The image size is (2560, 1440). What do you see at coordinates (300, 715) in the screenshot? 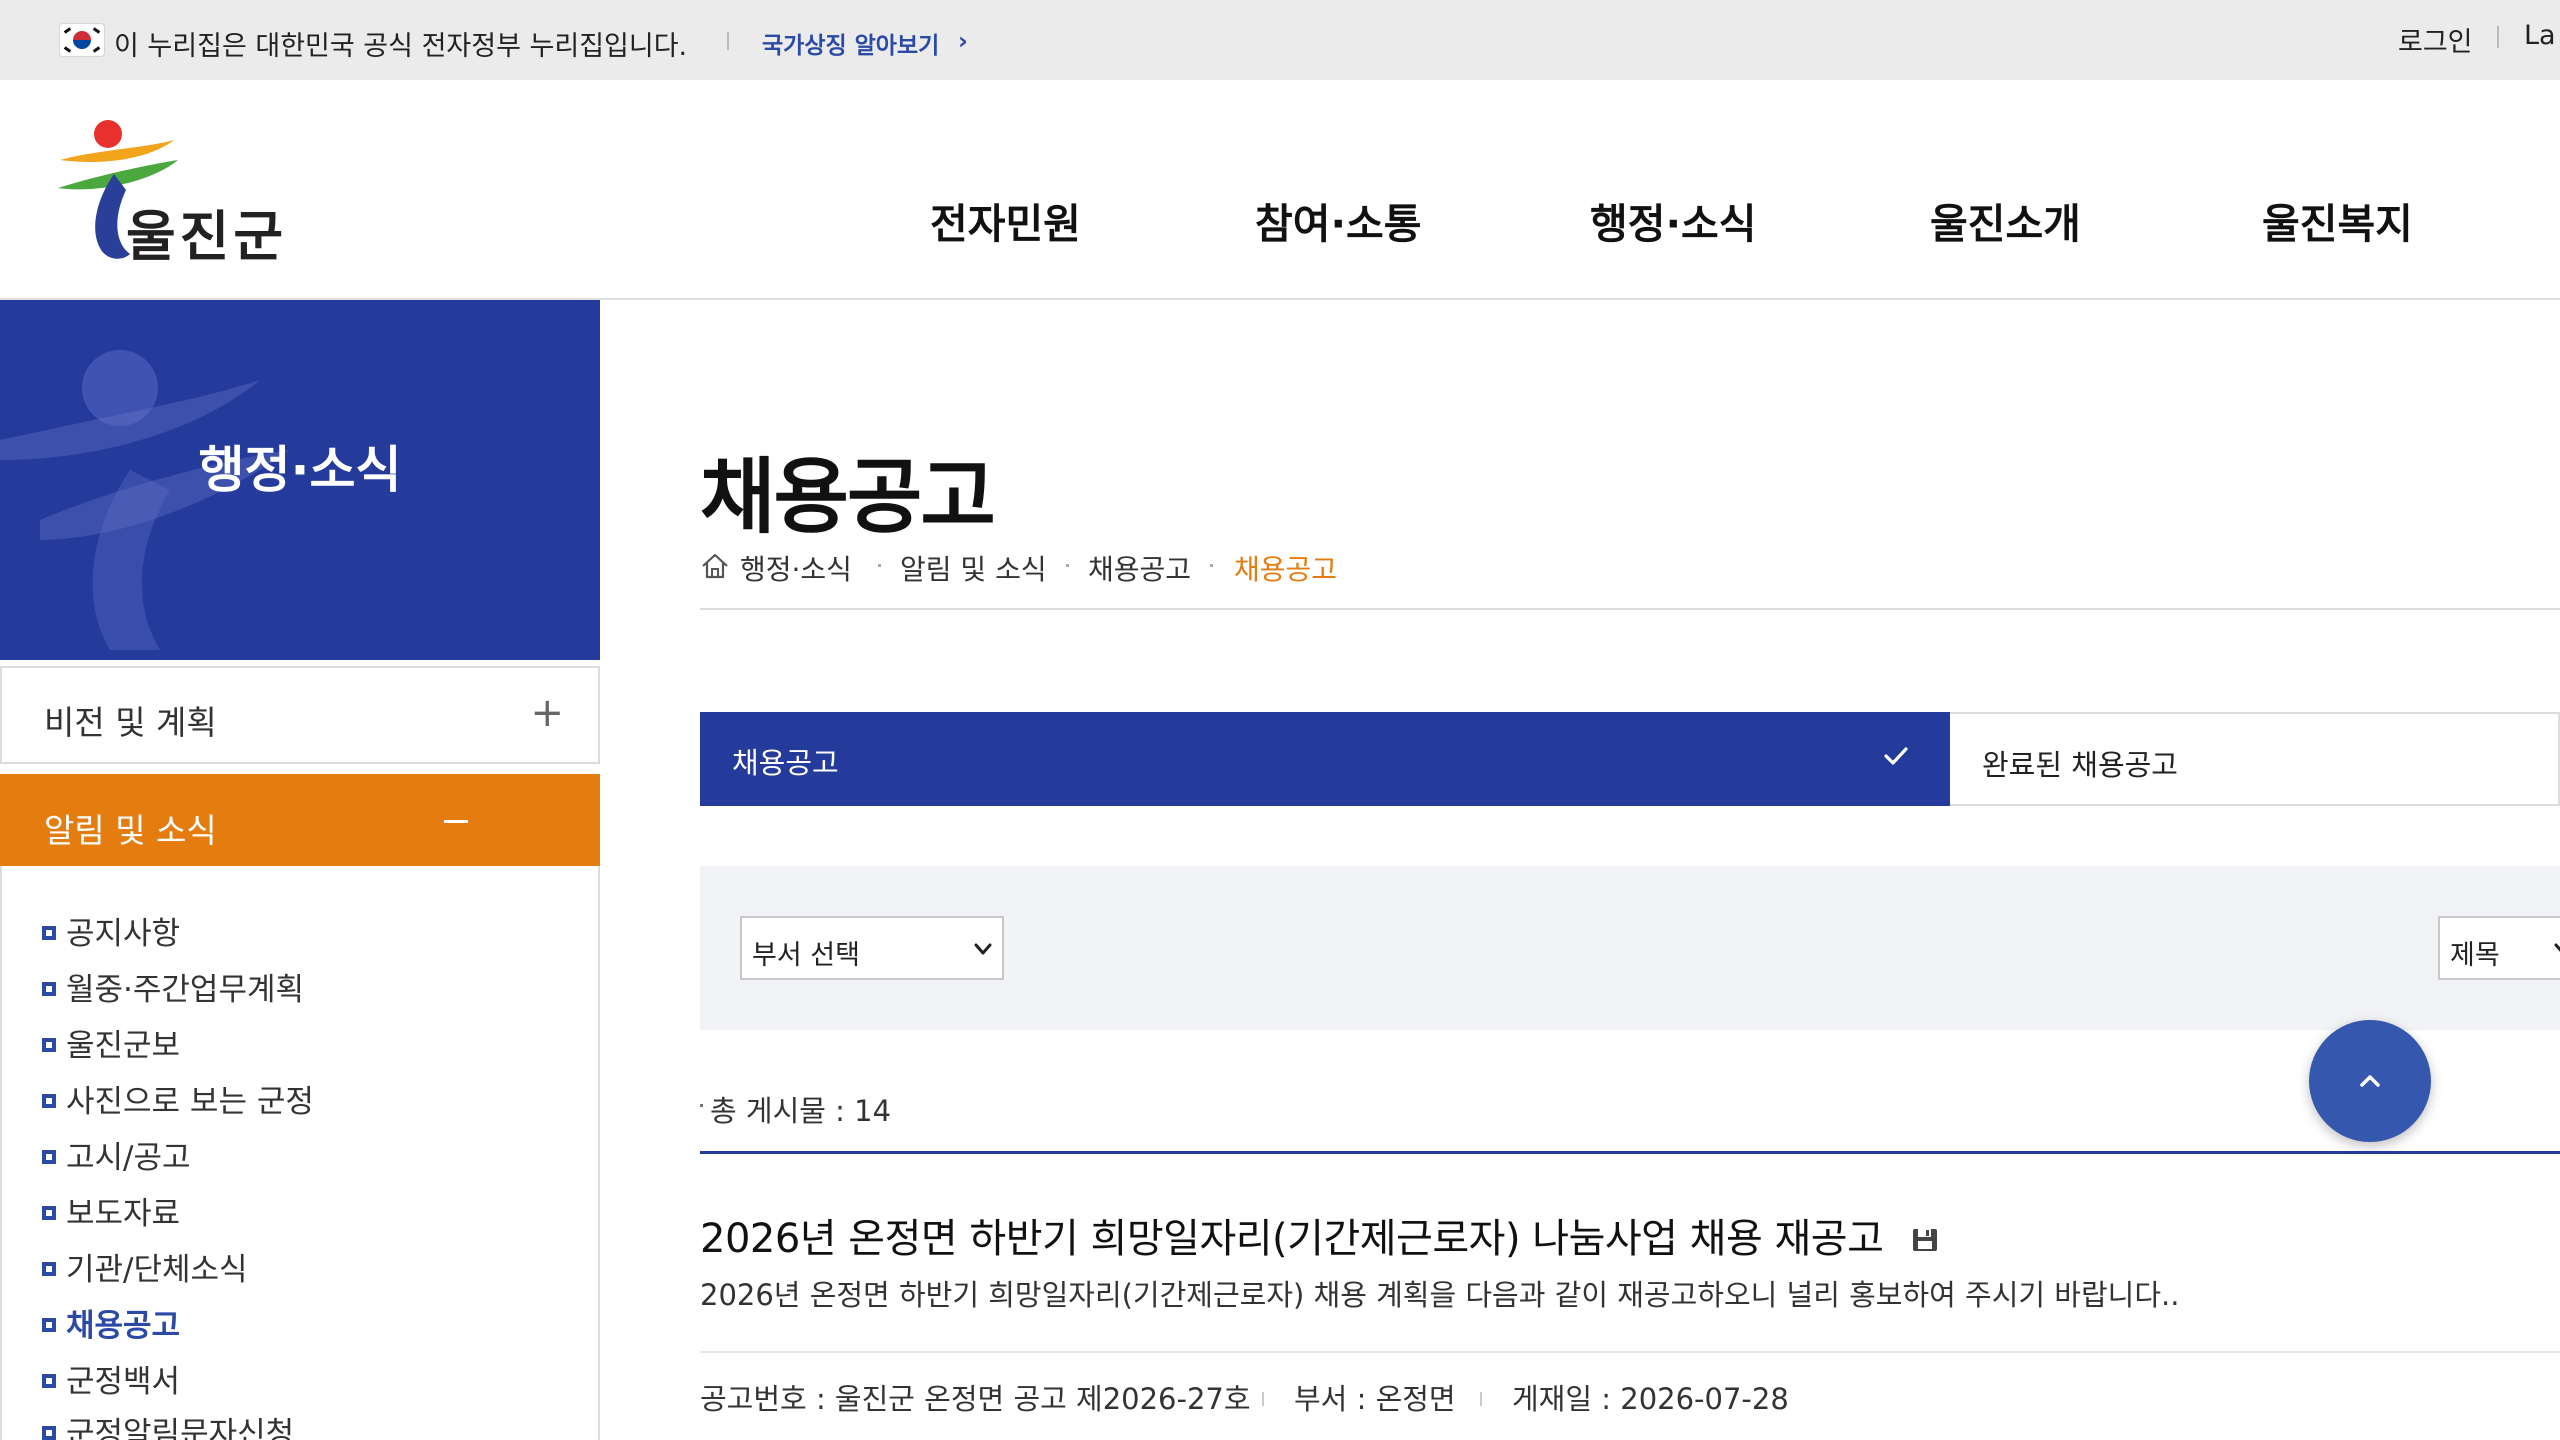
I see `sidebar-group-vision: 비전 및 계획 +` at bounding box center [300, 715].